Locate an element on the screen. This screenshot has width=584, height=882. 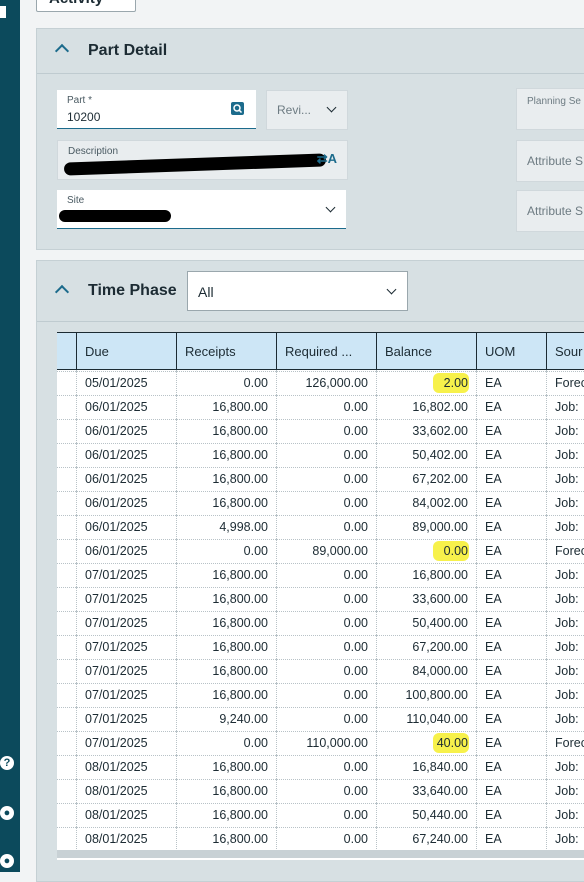
table-row: 06/01/2025 16,800.00 0.00 50,402.00 EA Job: is located at coordinates (320, 455).